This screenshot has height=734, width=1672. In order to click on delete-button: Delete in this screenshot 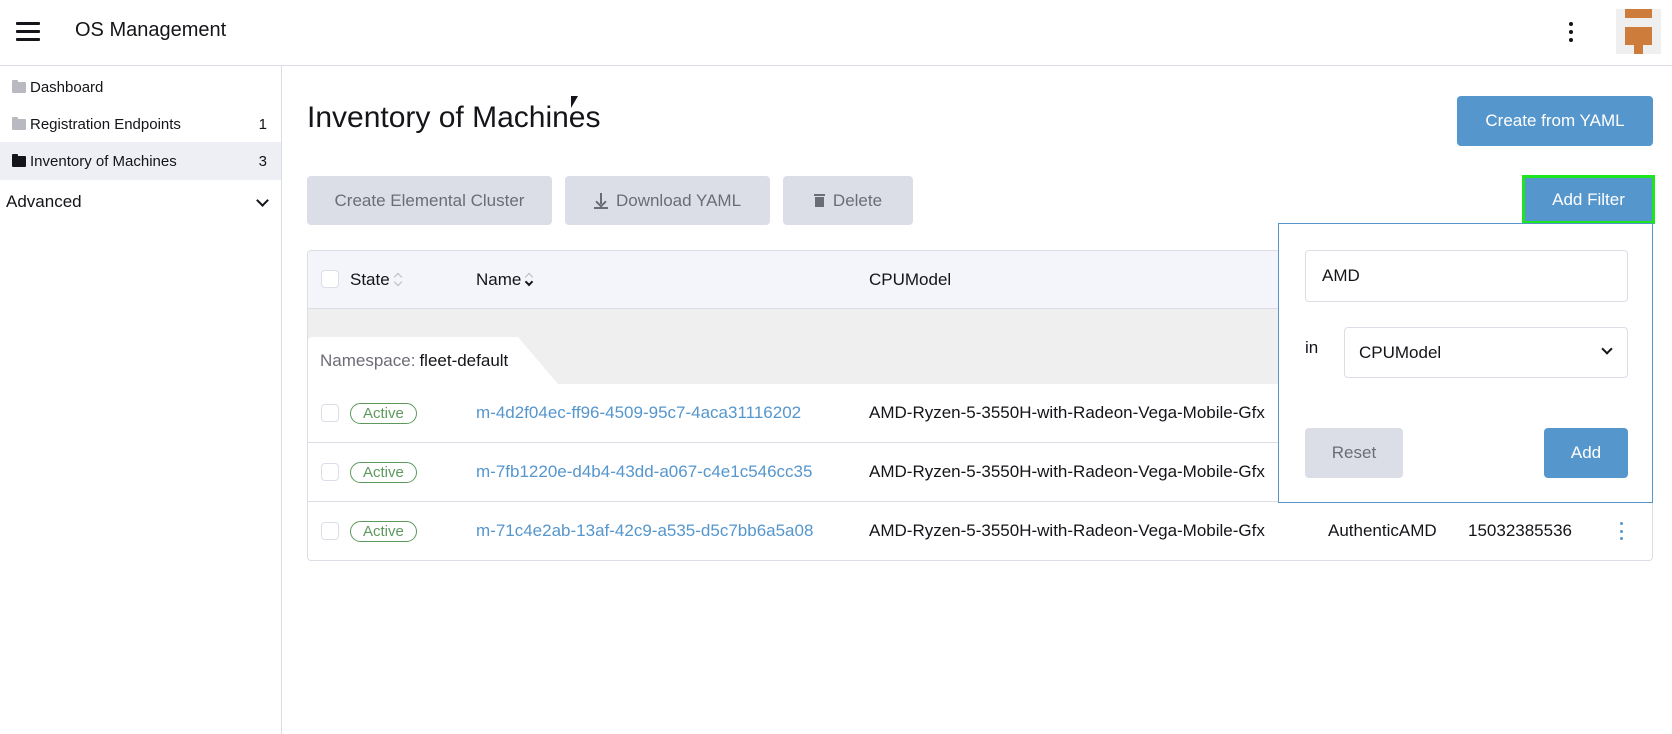, I will do `click(848, 200)`.